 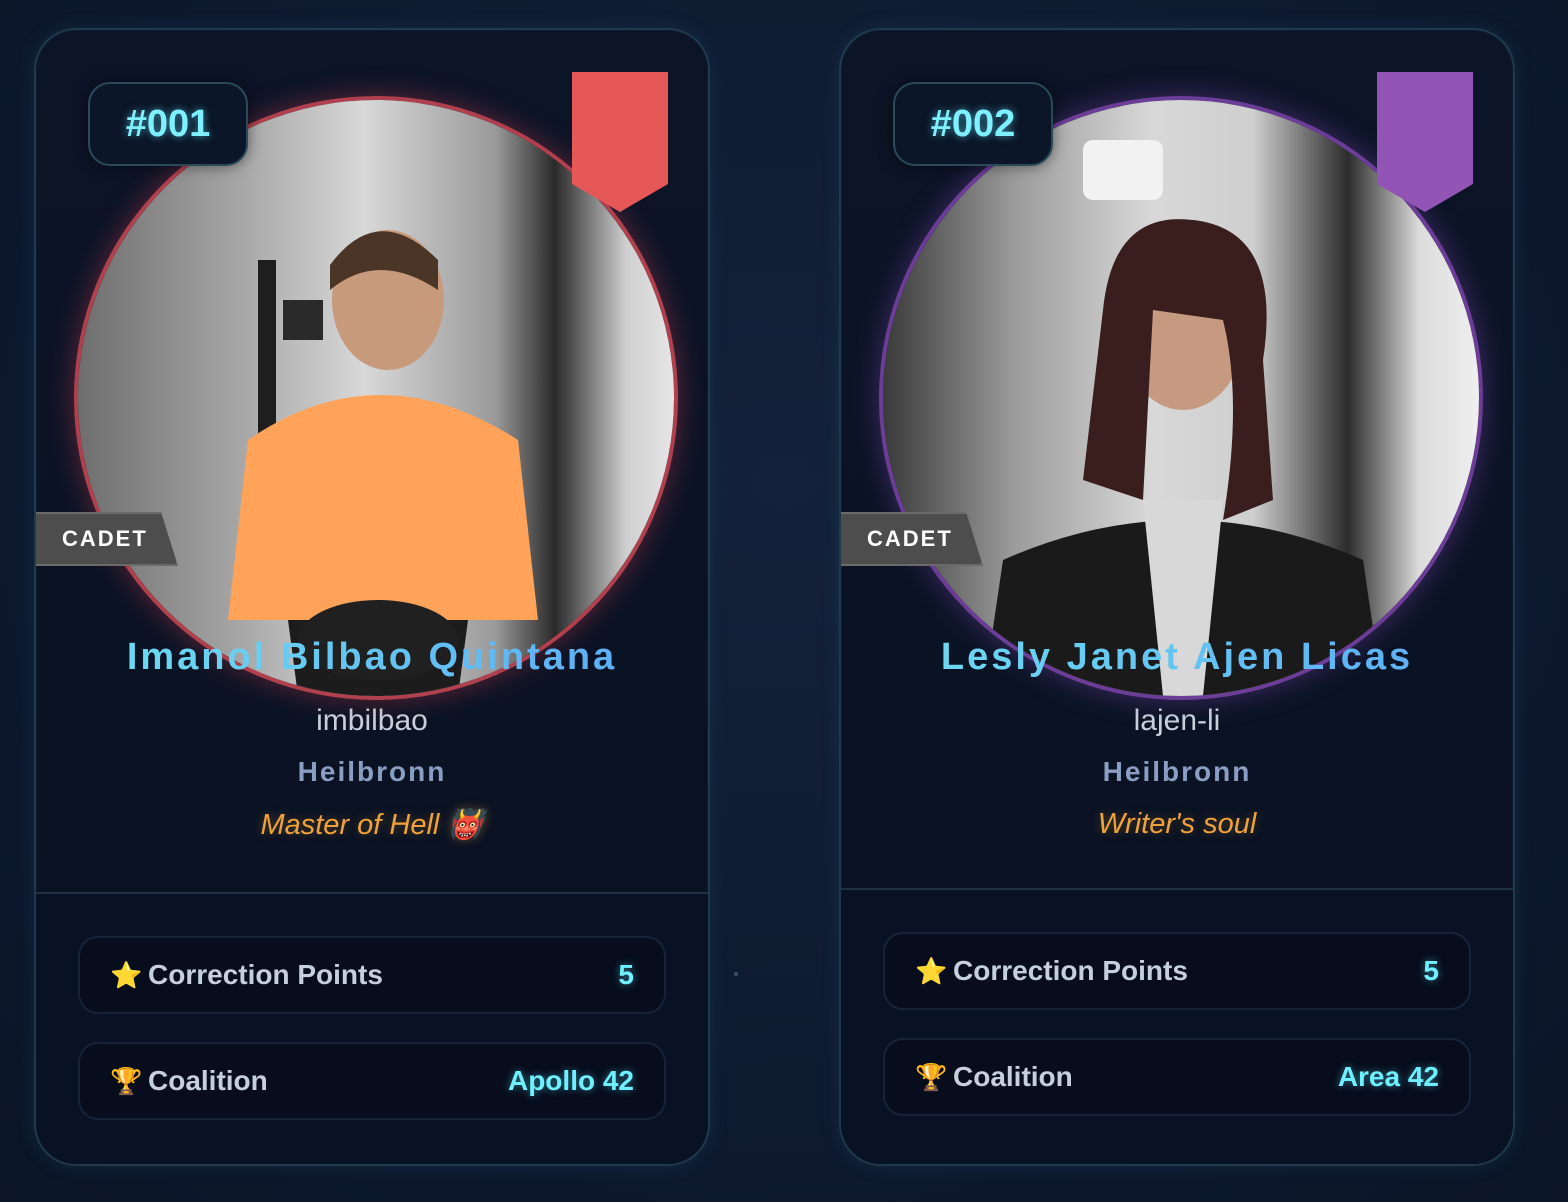 What do you see at coordinates (372, 720) in the screenshot?
I see `login-name: imbilbao` at bounding box center [372, 720].